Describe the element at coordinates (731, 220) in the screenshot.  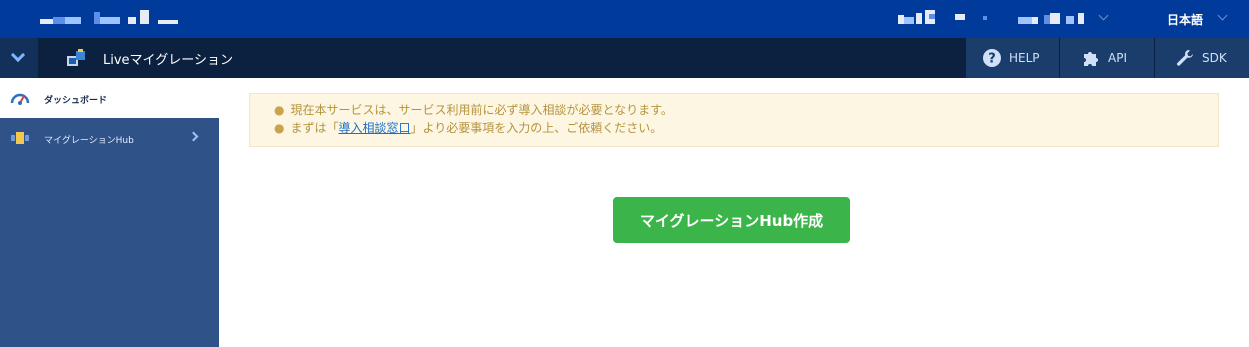
I see `create-migration-hub-button: マイグレーションHub作成` at that location.